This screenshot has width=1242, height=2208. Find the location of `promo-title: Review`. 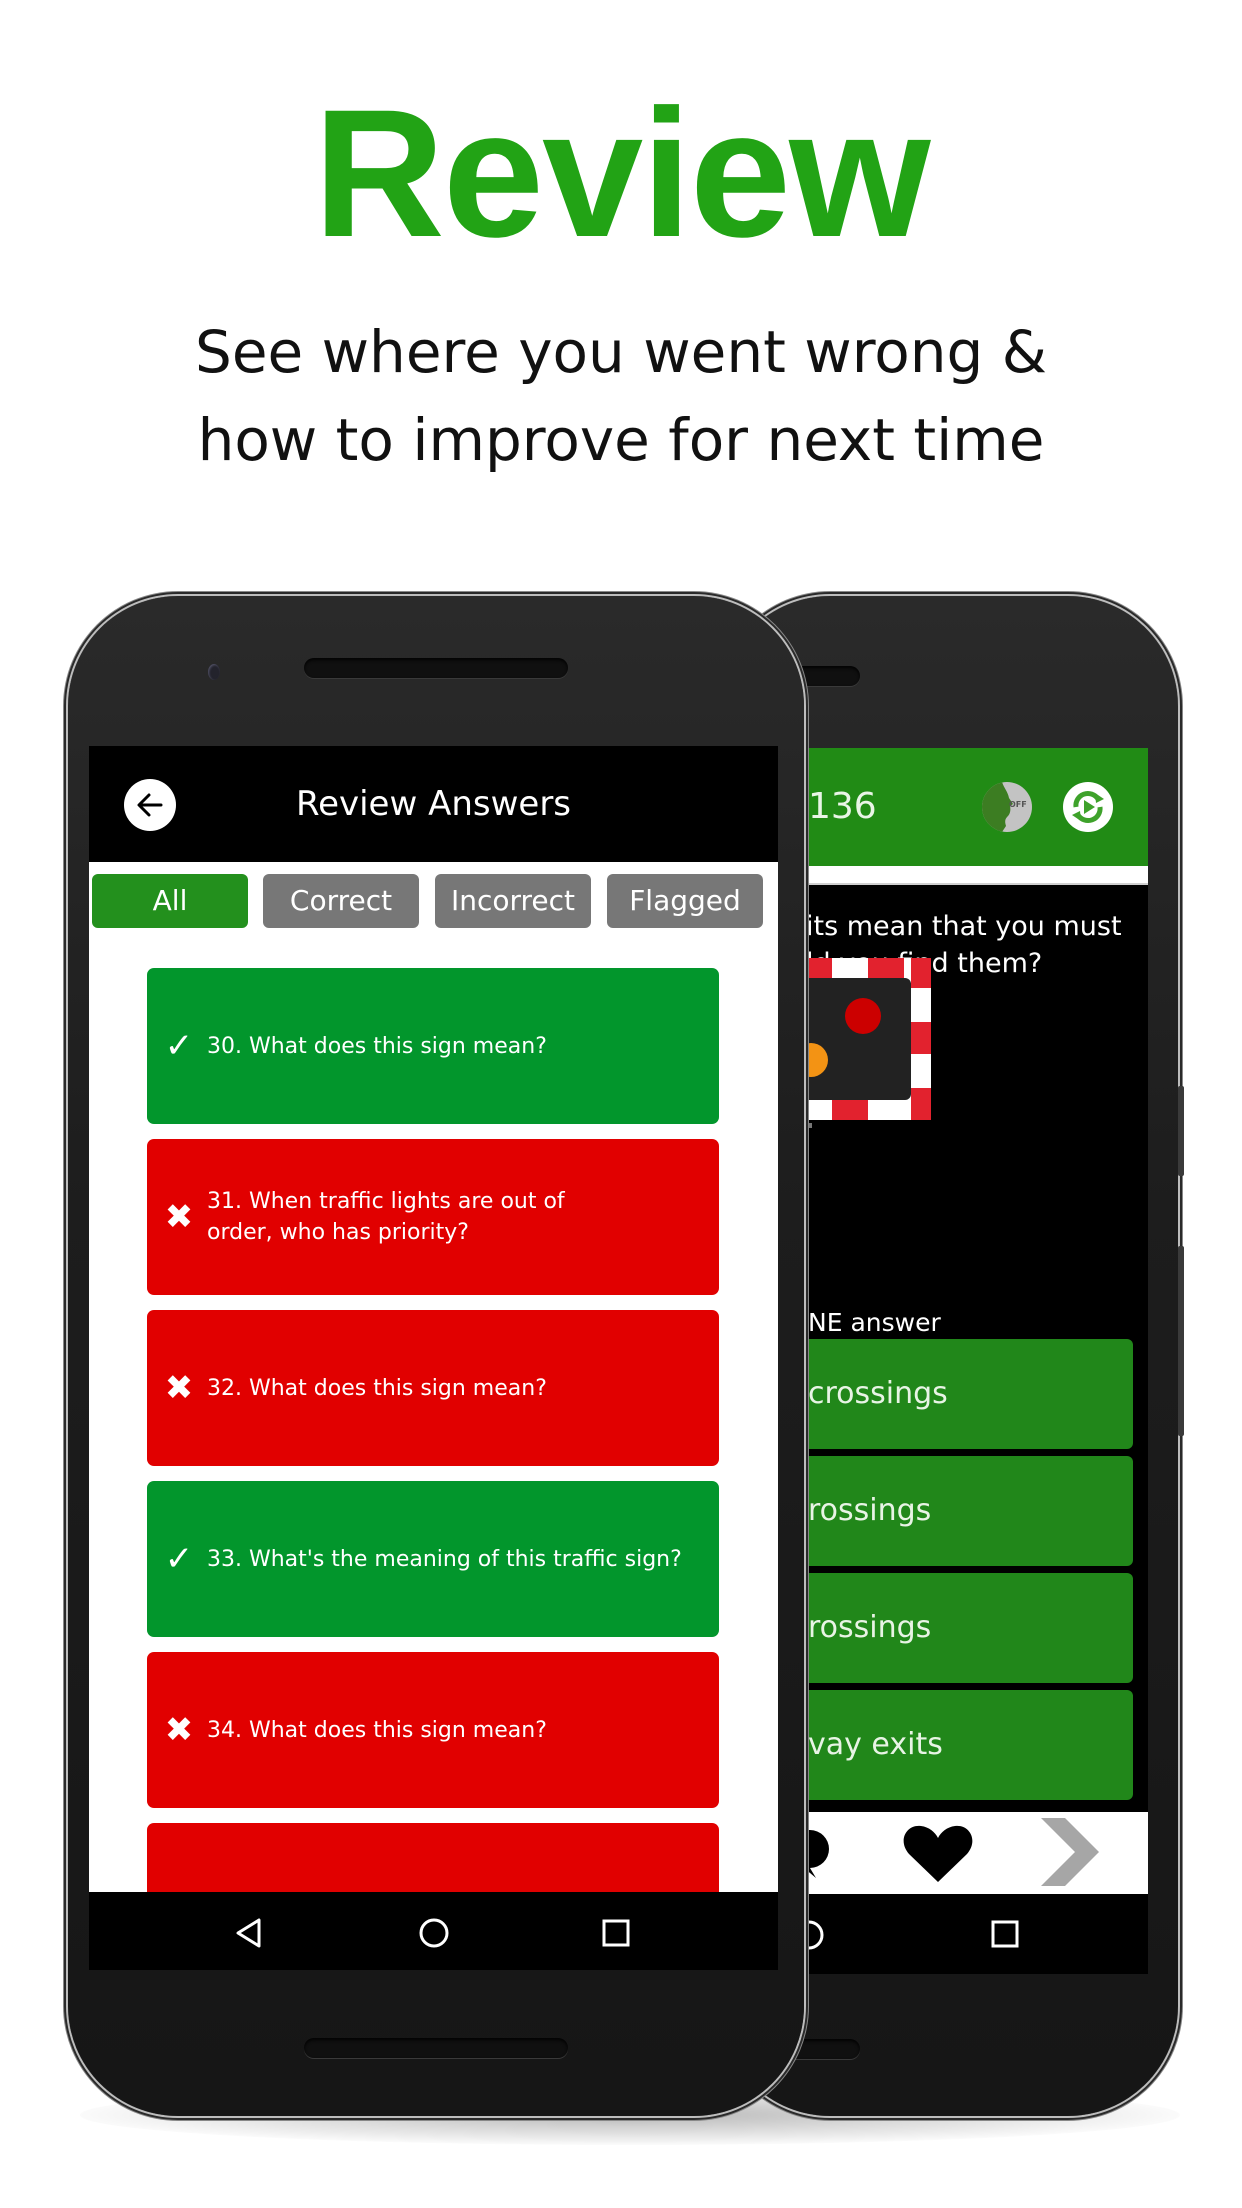

promo-title: Review is located at coordinates (621, 173).